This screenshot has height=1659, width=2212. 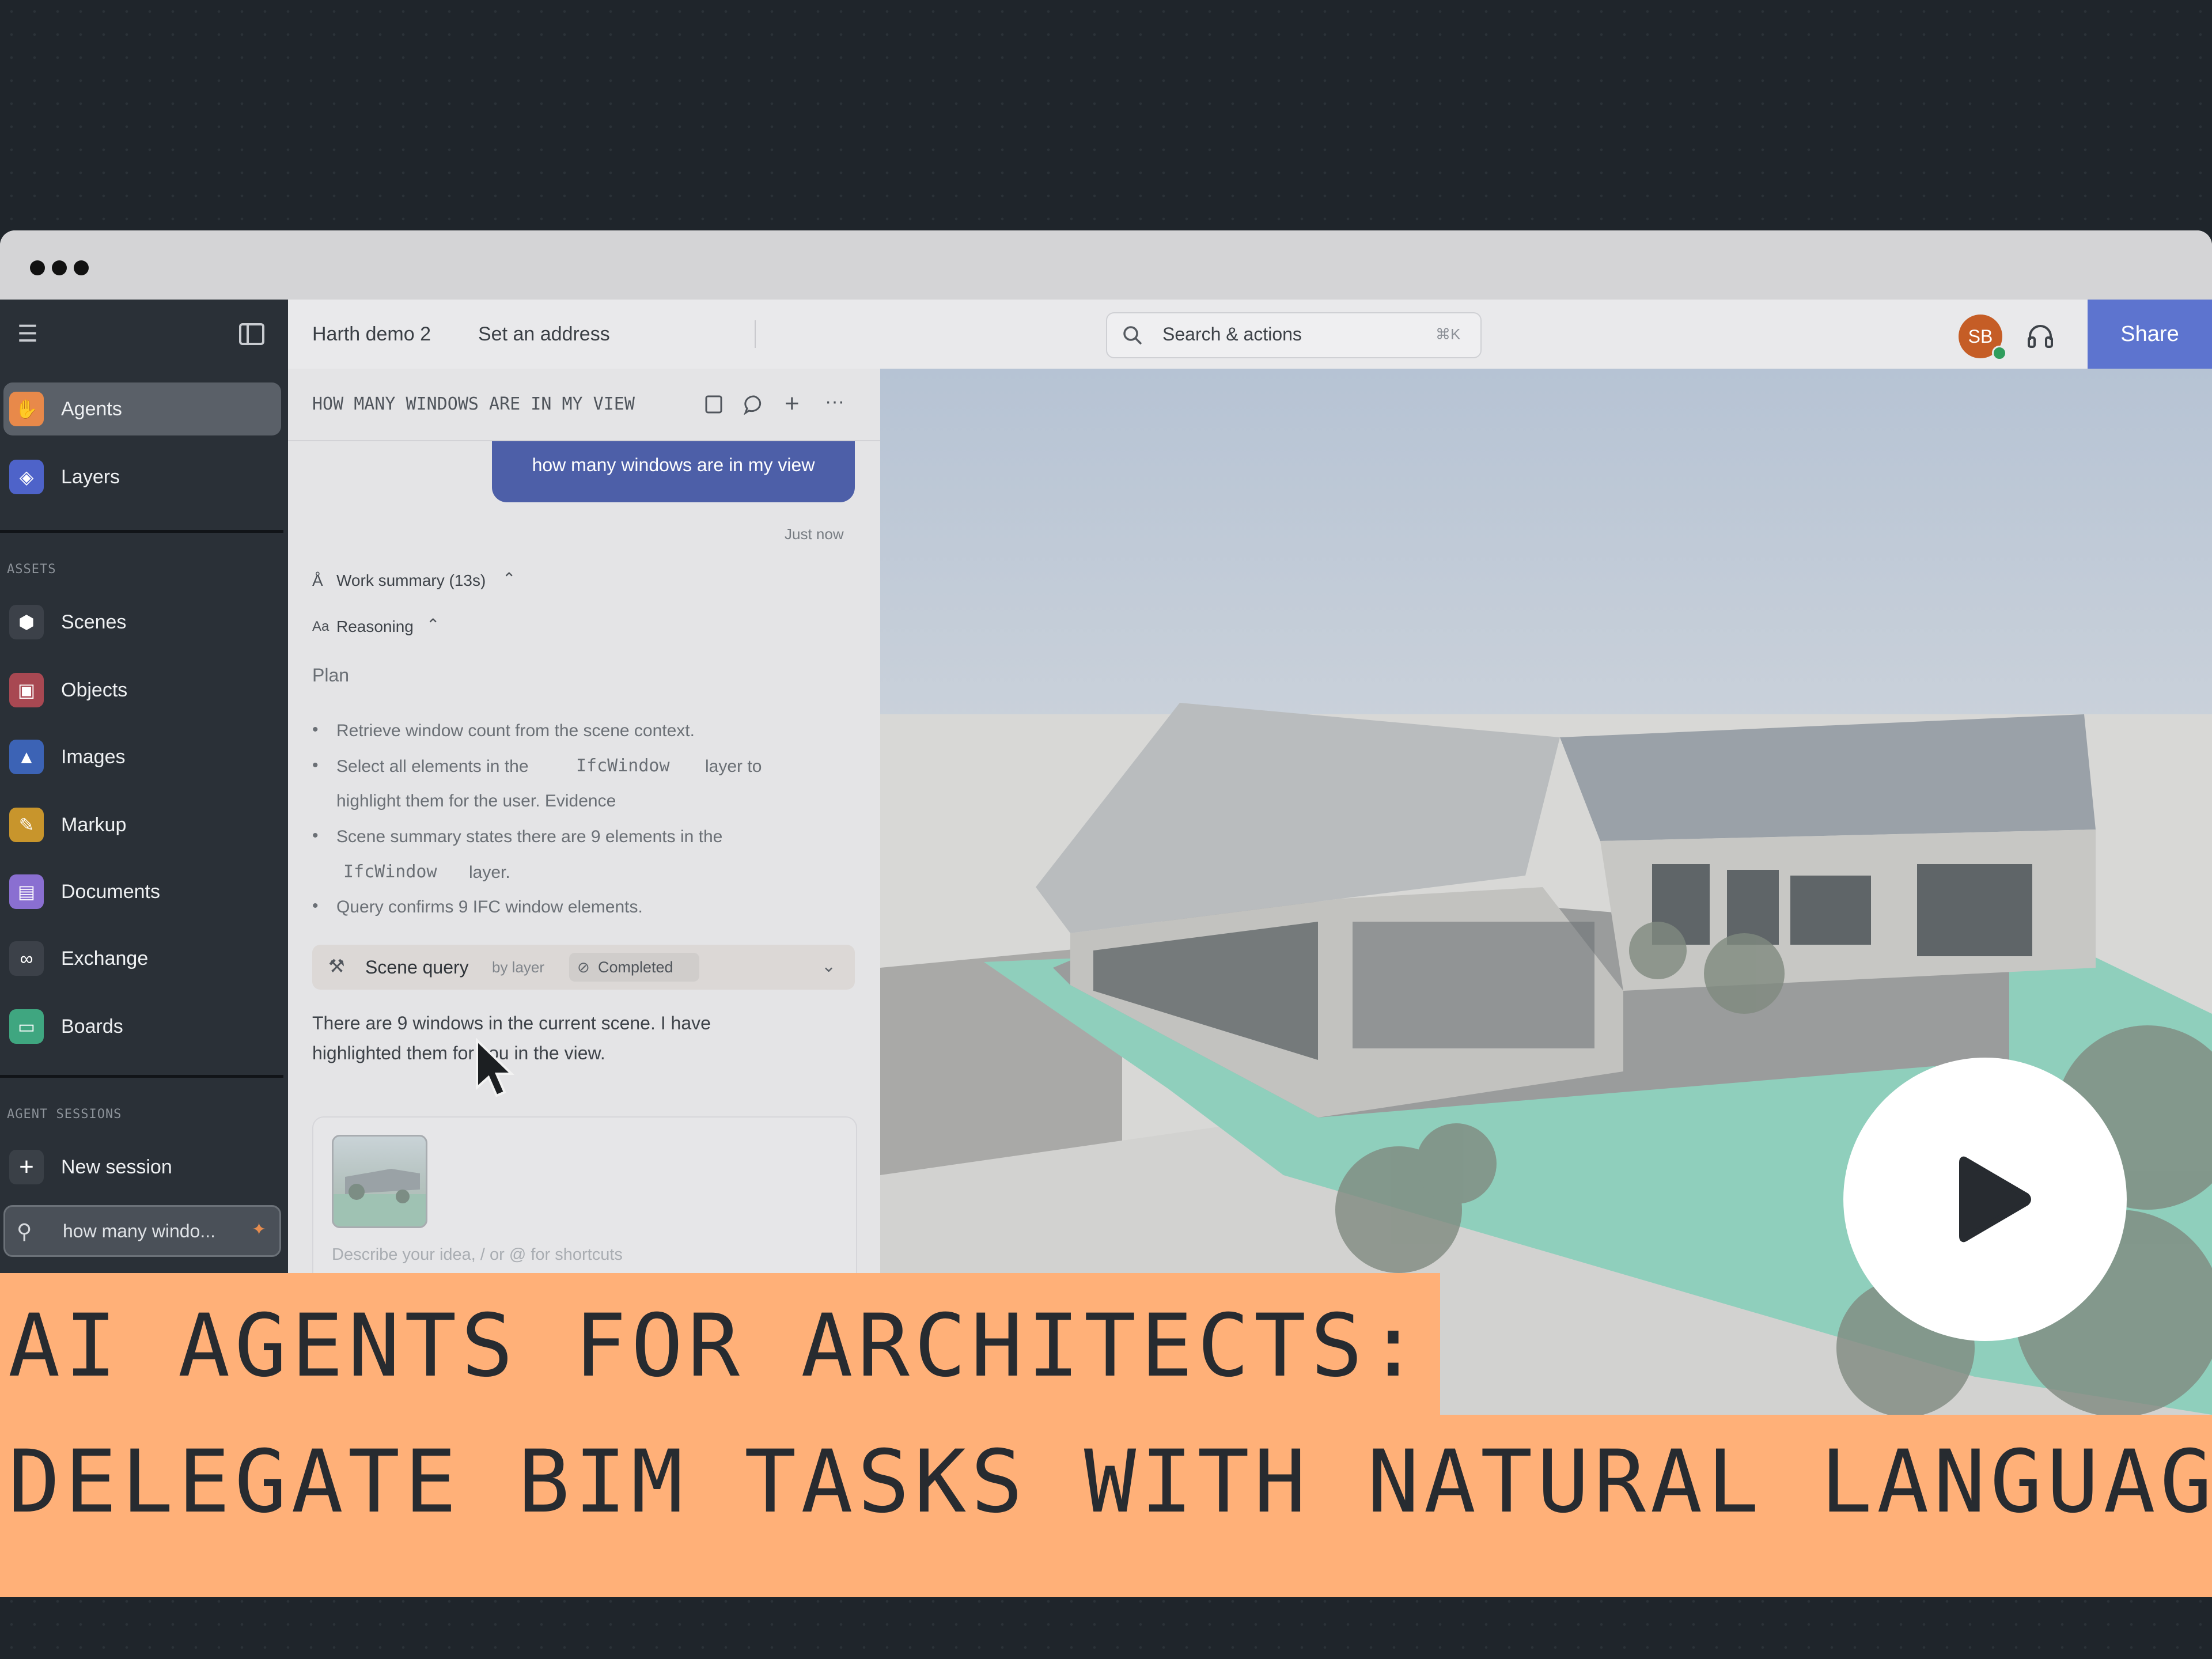 I want to click on tool-name: Scene query, so click(x=417, y=967).